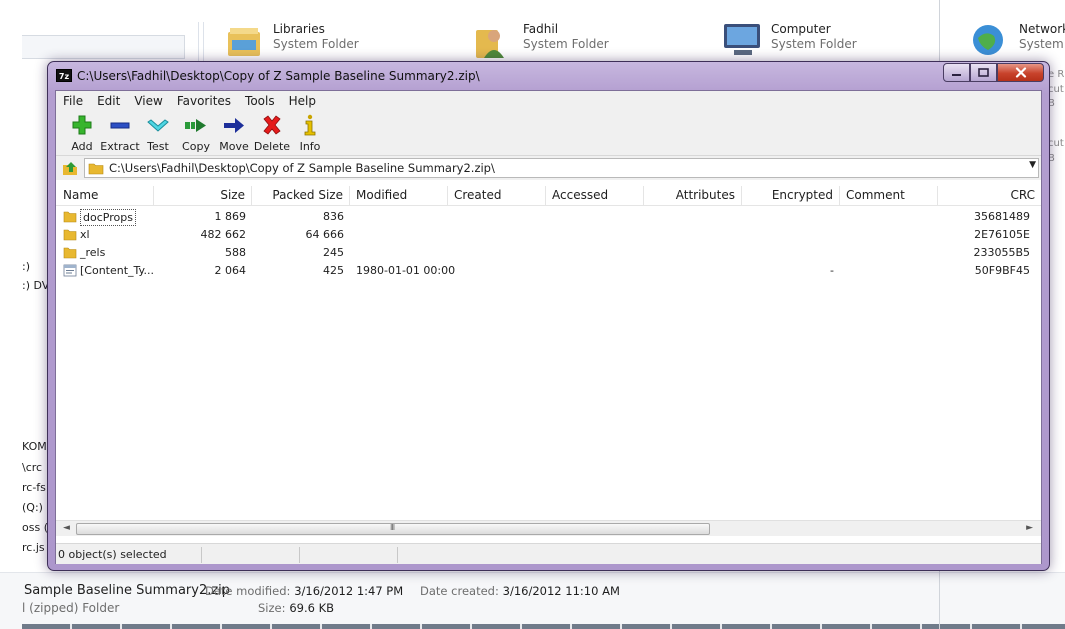  What do you see at coordinates (889, 196) in the screenshot?
I see `column-comment: Comment` at bounding box center [889, 196].